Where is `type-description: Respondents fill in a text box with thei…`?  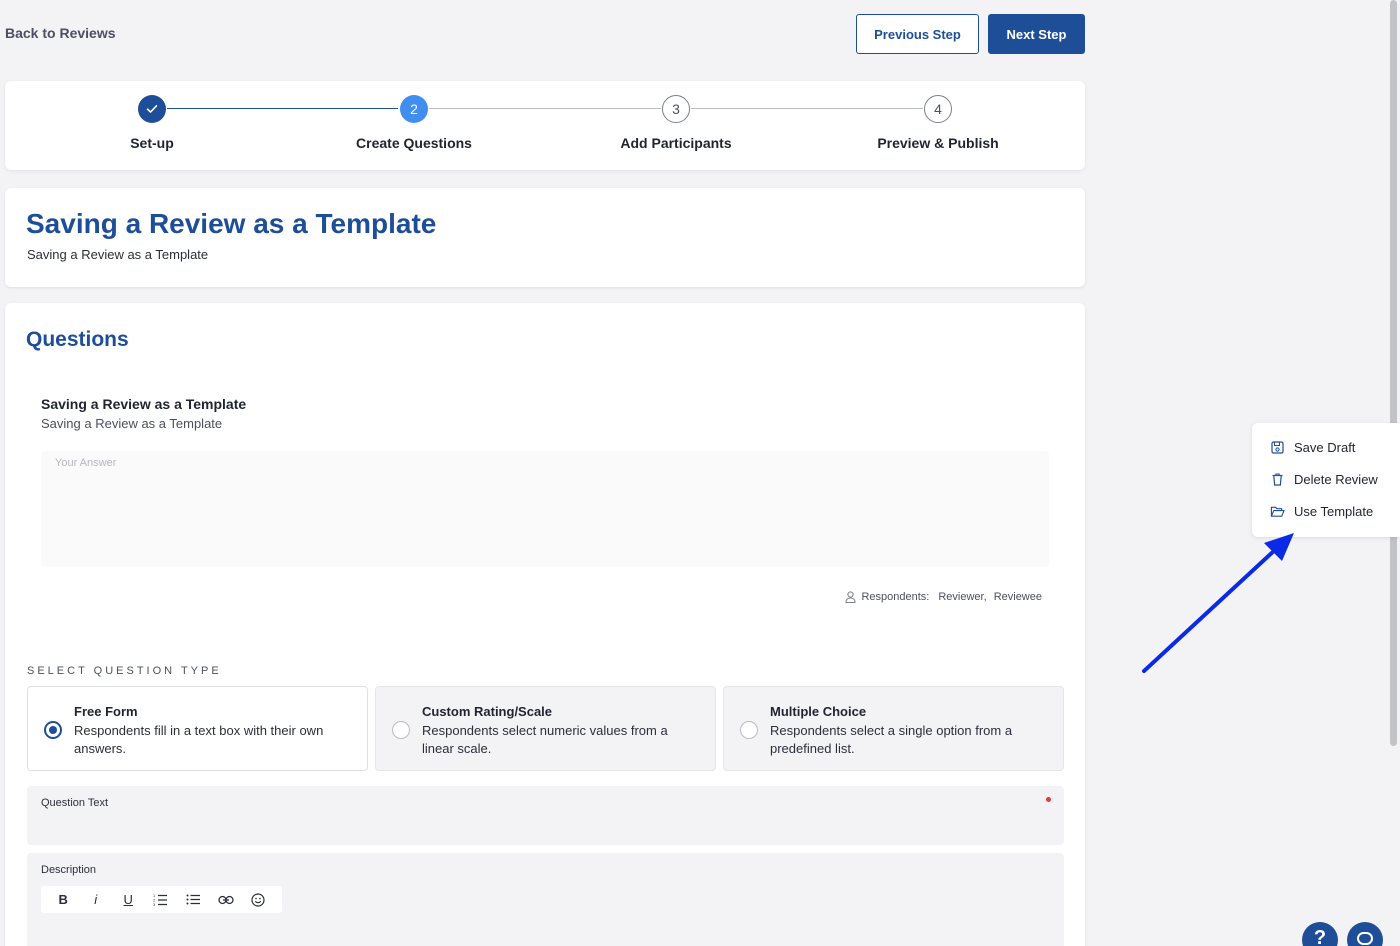
type-description: Respondents fill in a text box with thei… is located at coordinates (199, 739).